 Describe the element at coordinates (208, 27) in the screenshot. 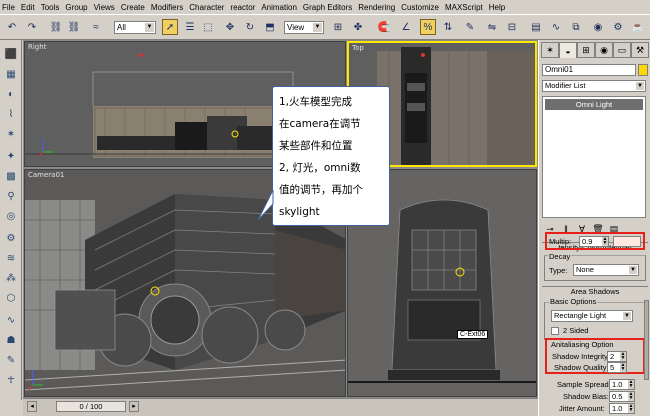

I see `region-select-icon: ⬚` at that location.